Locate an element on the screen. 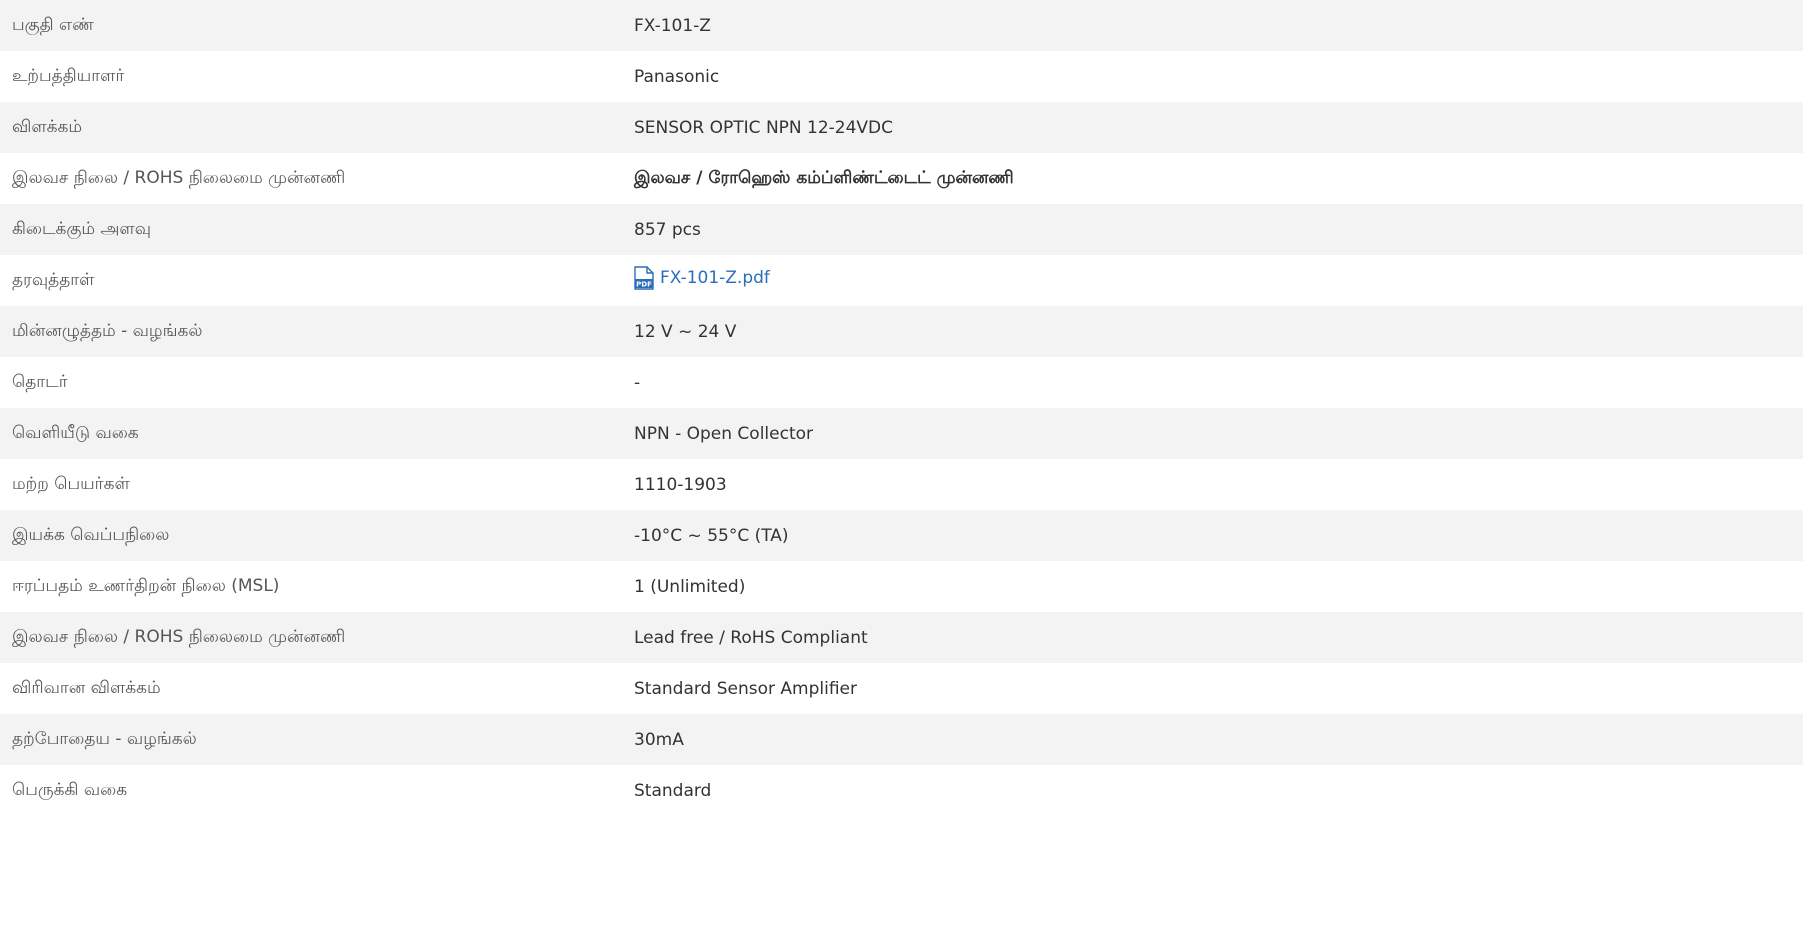 This screenshot has width=1803, height=932. table-row-operating-temperature: இயக்க வெப்பநிலை -10°C ~ 55°C (TA) is located at coordinates (901, 535).